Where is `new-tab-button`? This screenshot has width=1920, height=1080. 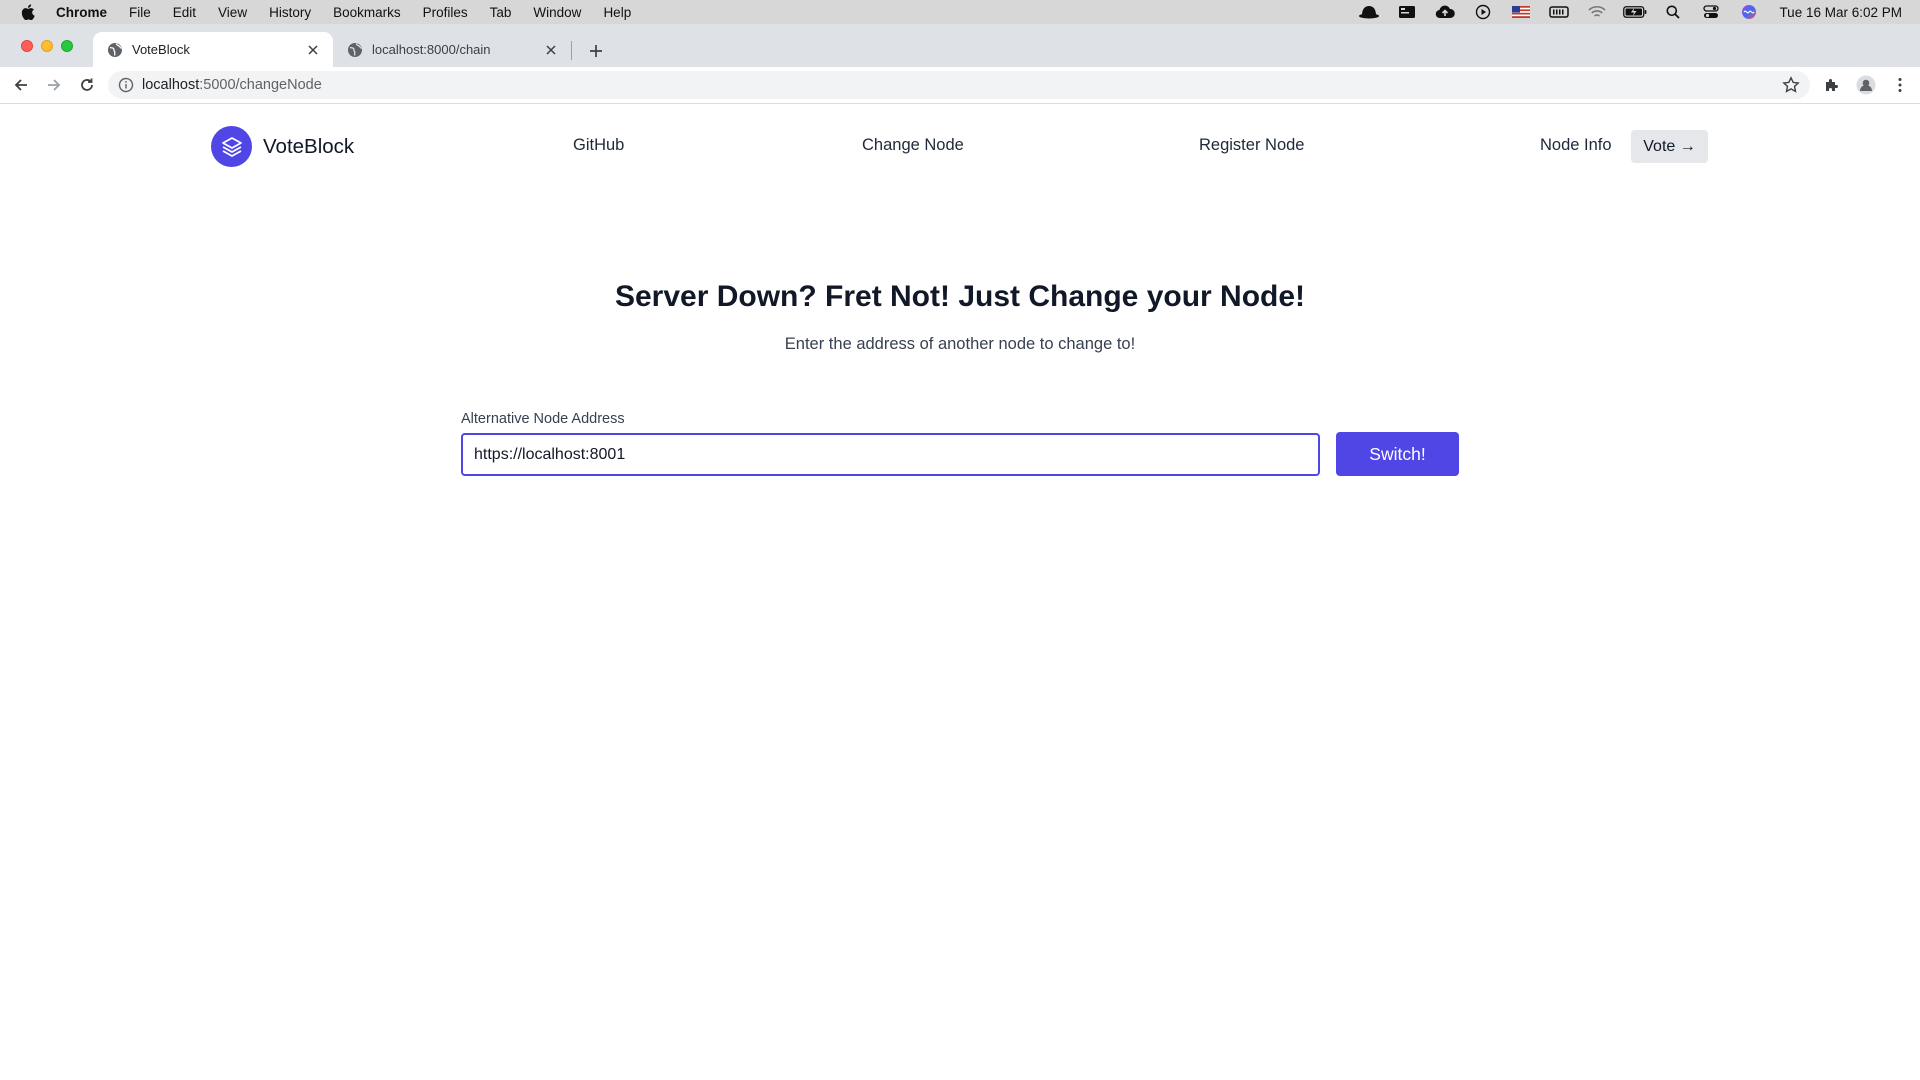 new-tab-button is located at coordinates (596, 51).